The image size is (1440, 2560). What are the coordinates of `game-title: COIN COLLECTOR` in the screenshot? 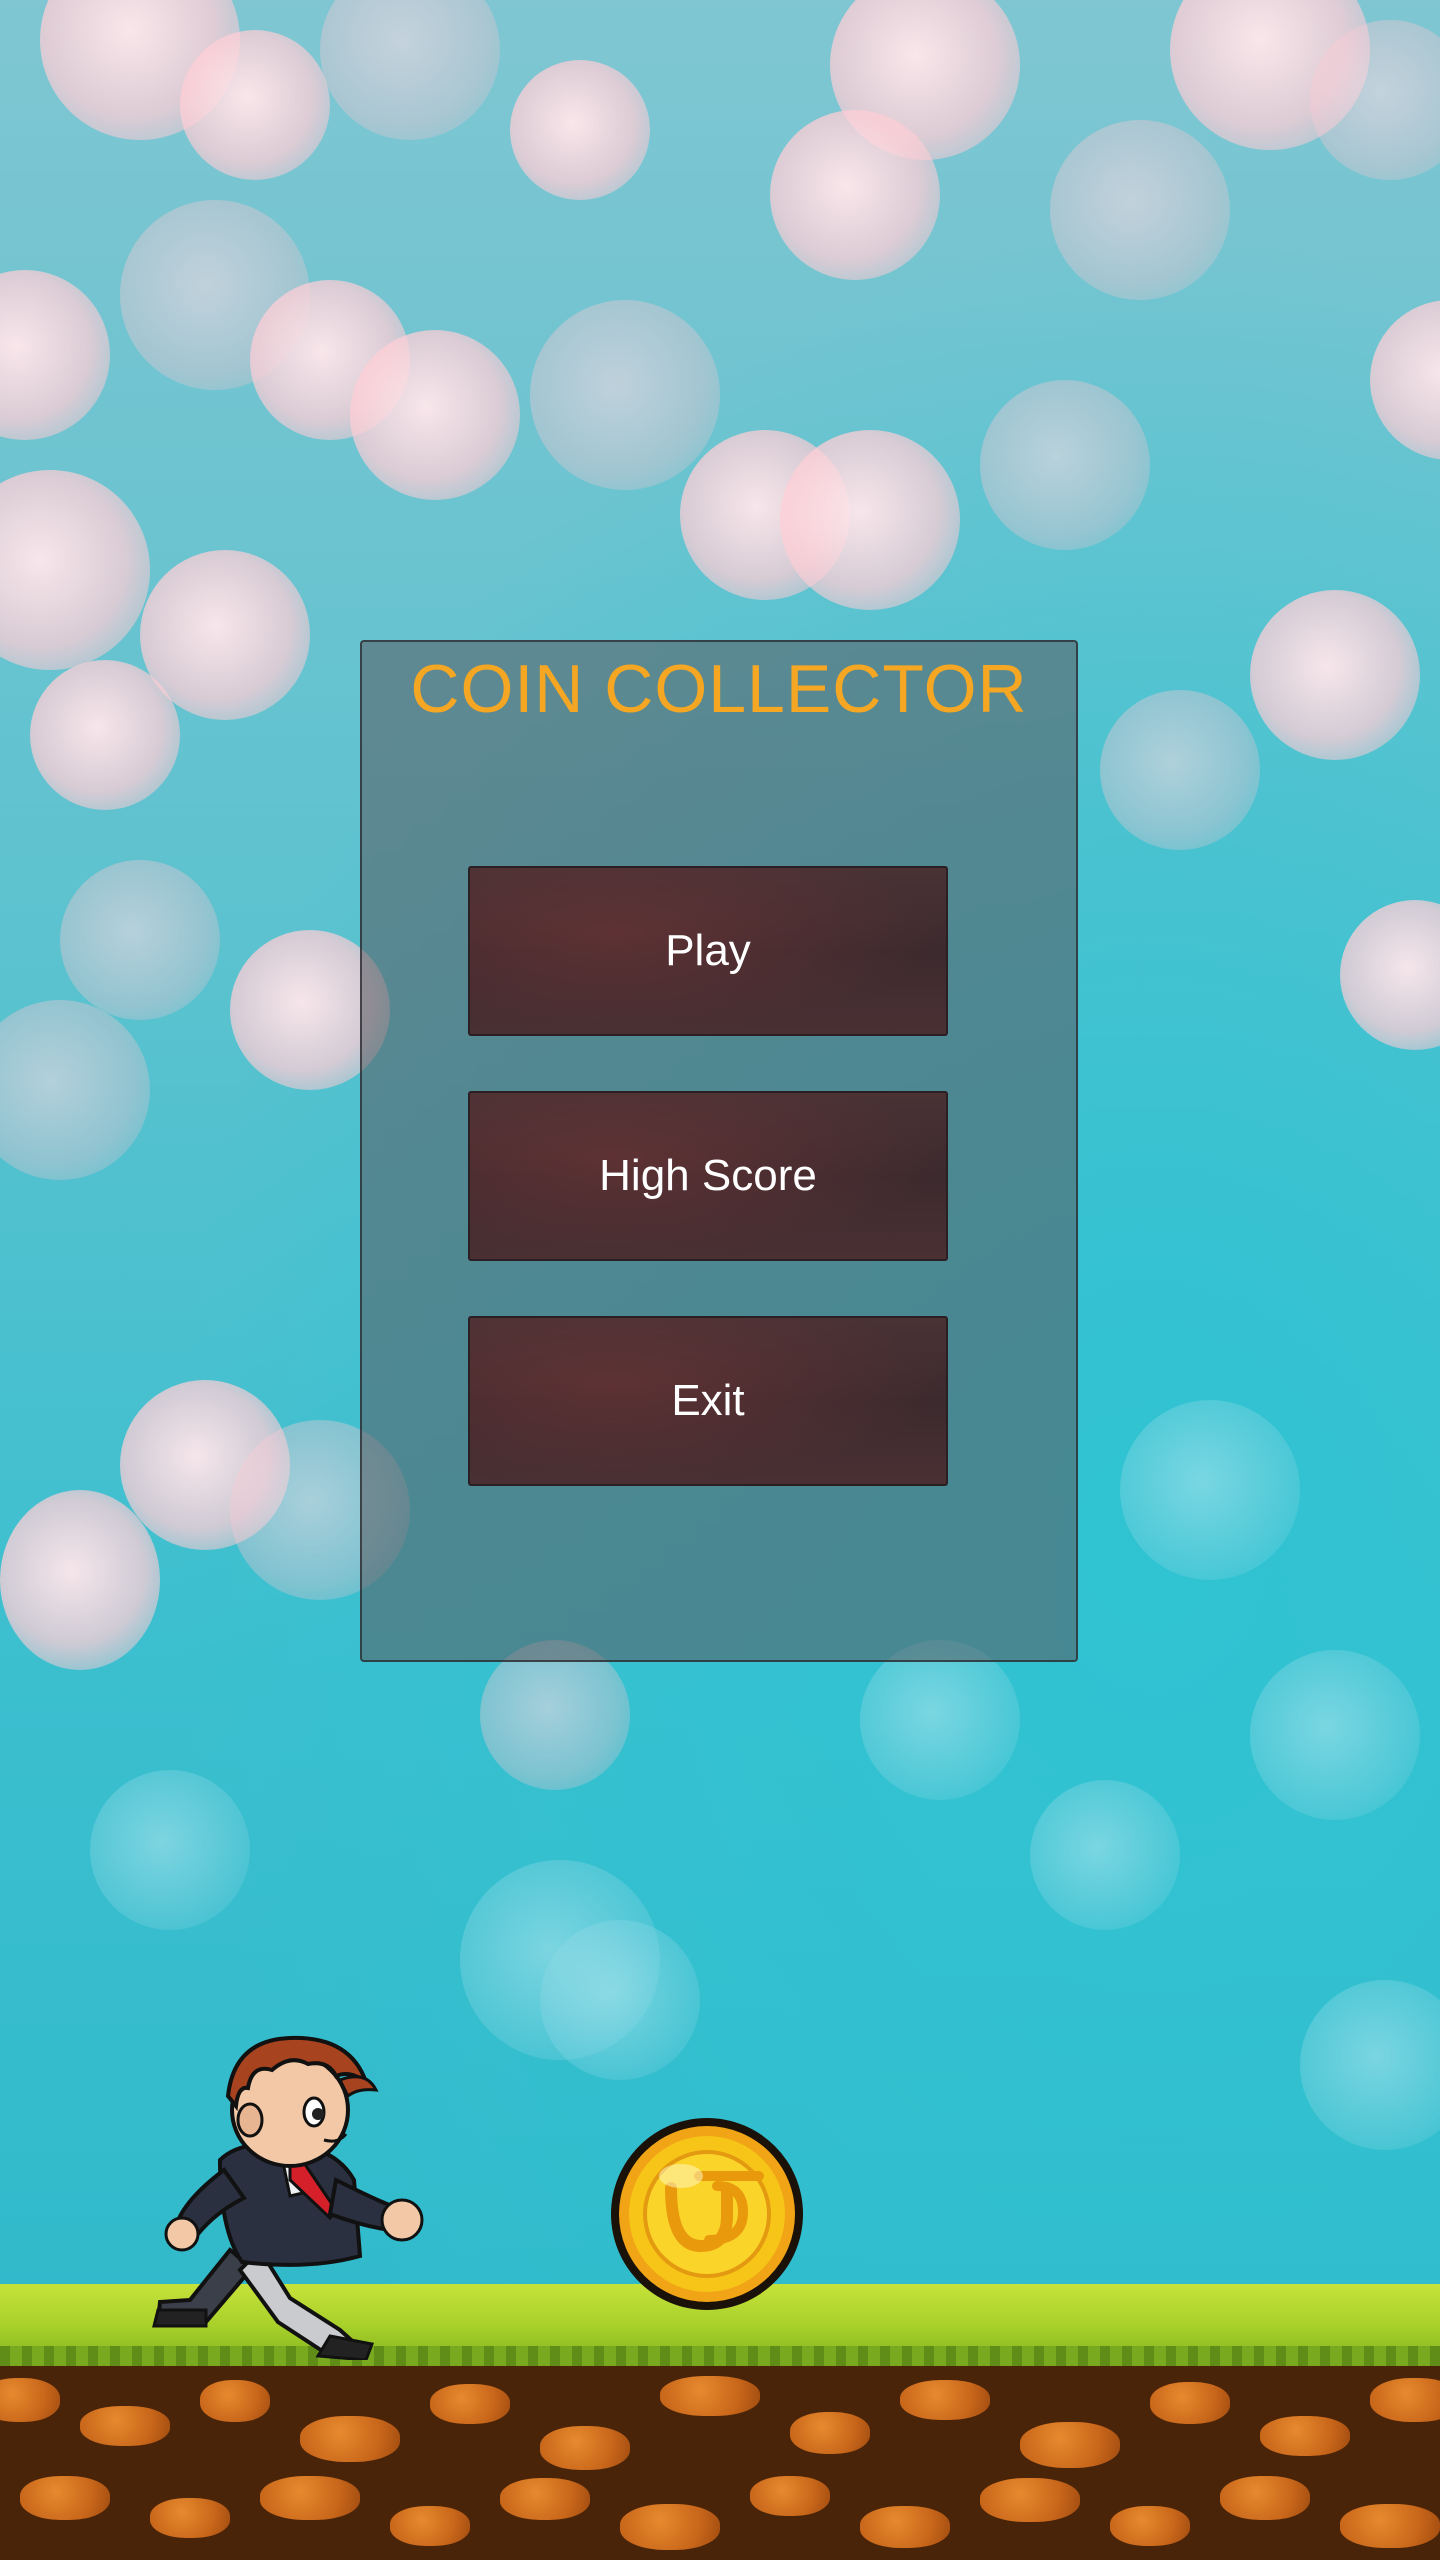 It's located at (719, 689).